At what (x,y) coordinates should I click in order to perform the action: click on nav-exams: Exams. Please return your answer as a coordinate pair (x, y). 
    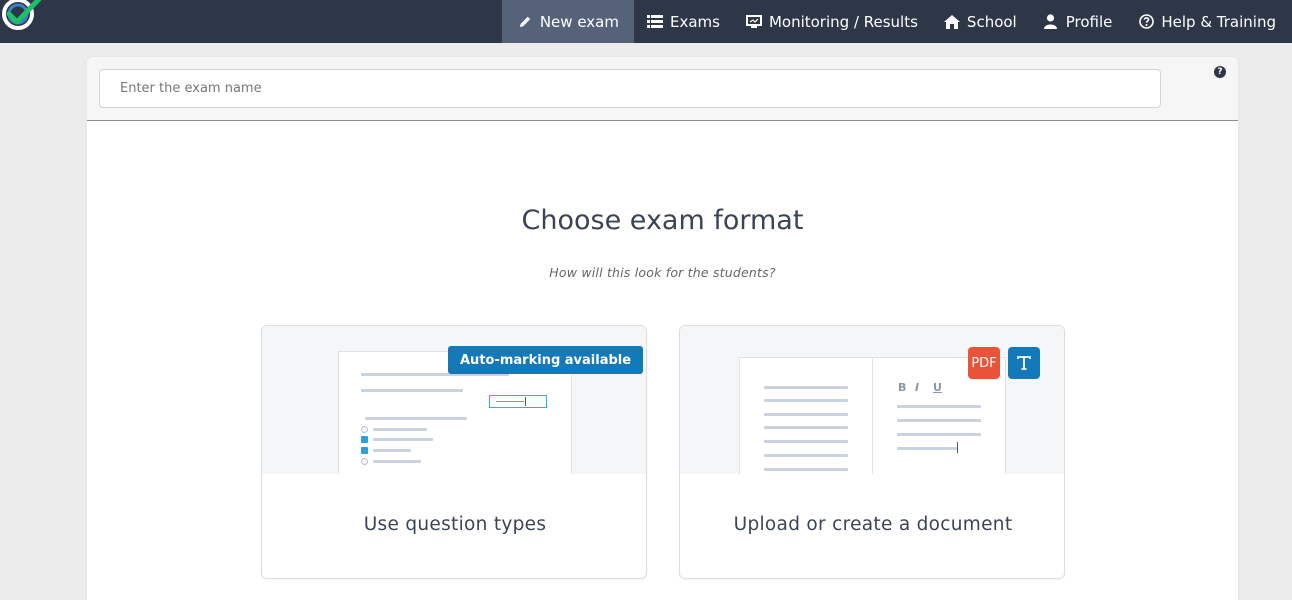
    Looking at the image, I should click on (683, 21).